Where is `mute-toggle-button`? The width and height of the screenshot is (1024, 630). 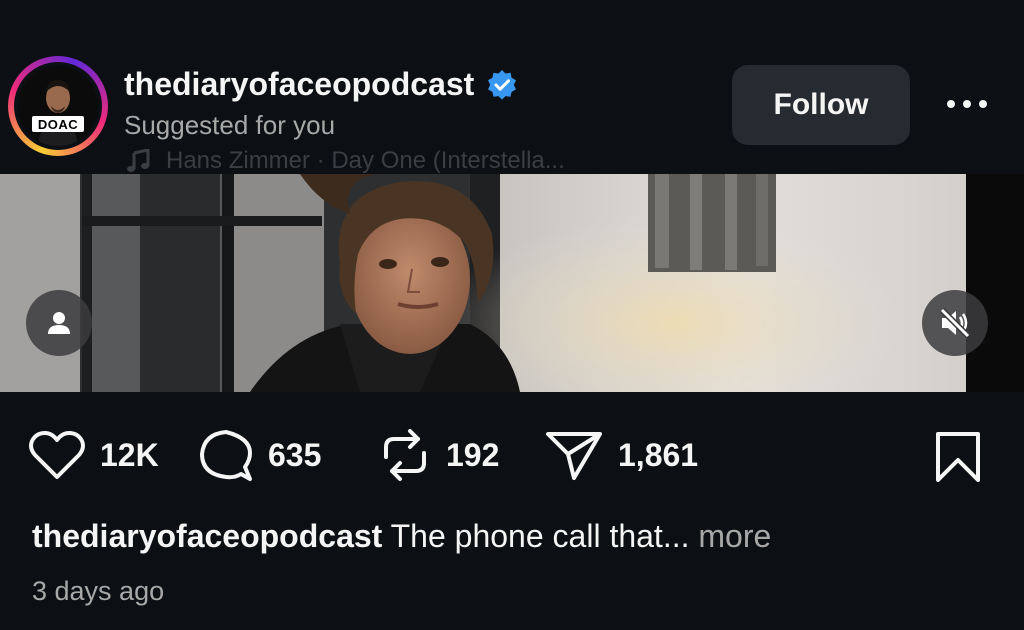 mute-toggle-button is located at coordinates (955, 323).